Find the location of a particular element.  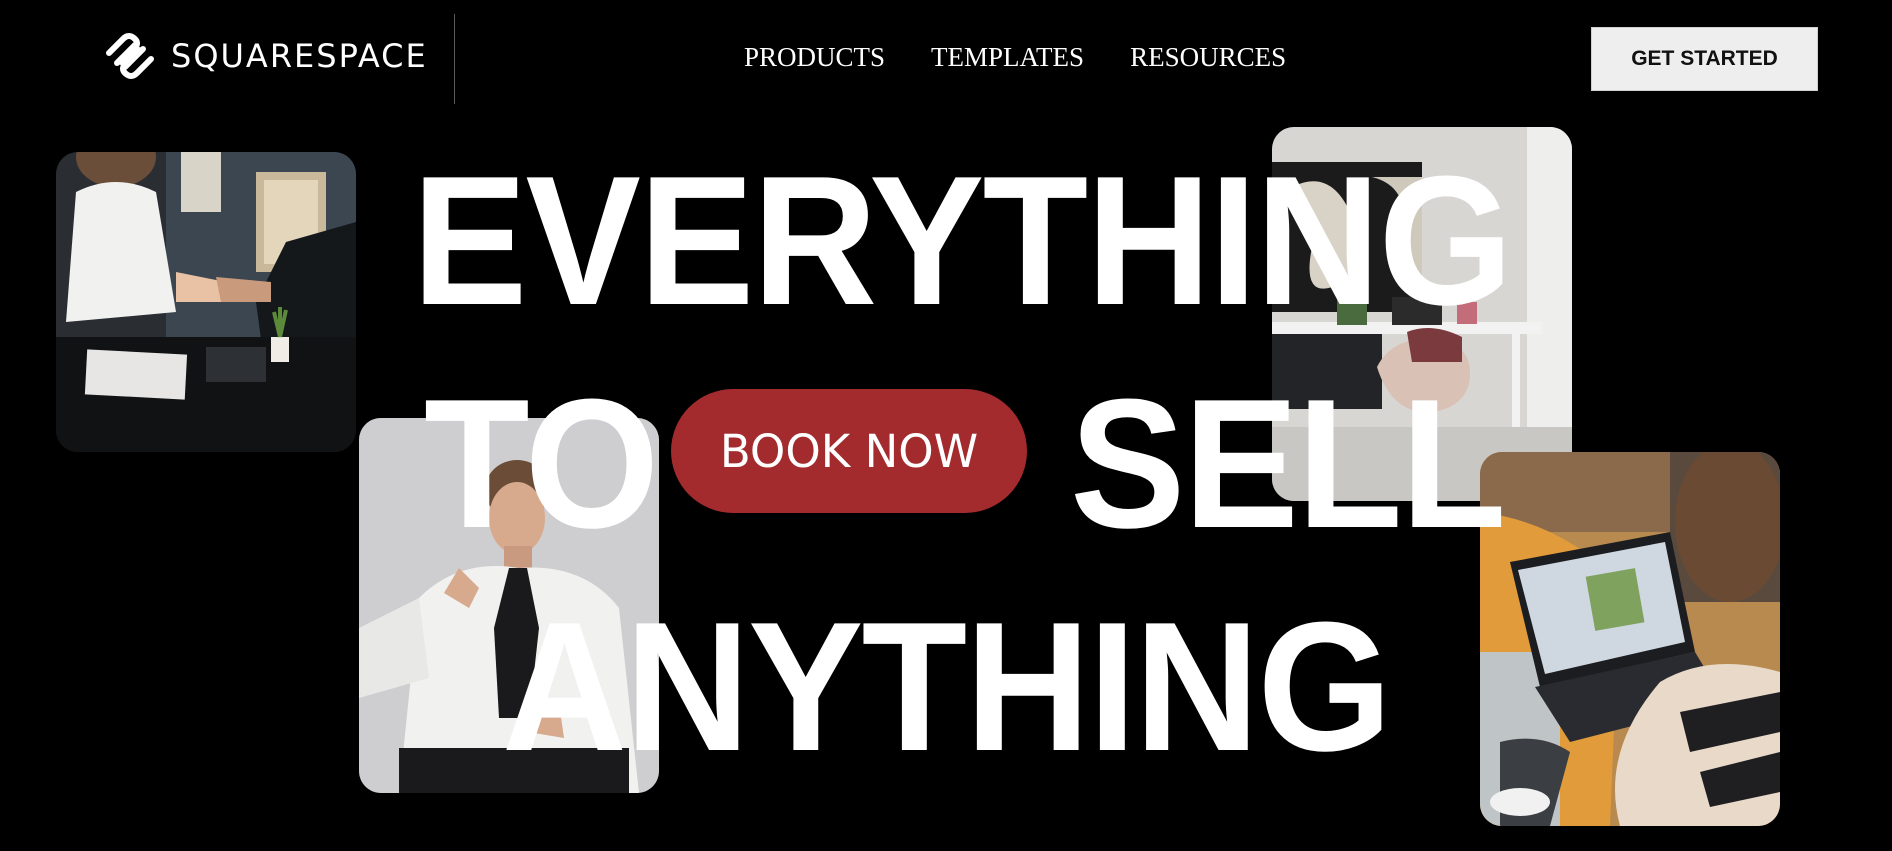

handshake-photo is located at coordinates (206, 302).